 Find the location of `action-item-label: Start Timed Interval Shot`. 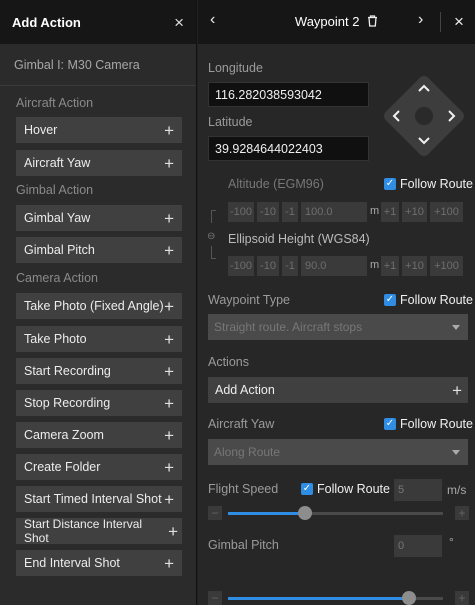

action-item-label: Start Timed Interval Shot is located at coordinates (93, 499).